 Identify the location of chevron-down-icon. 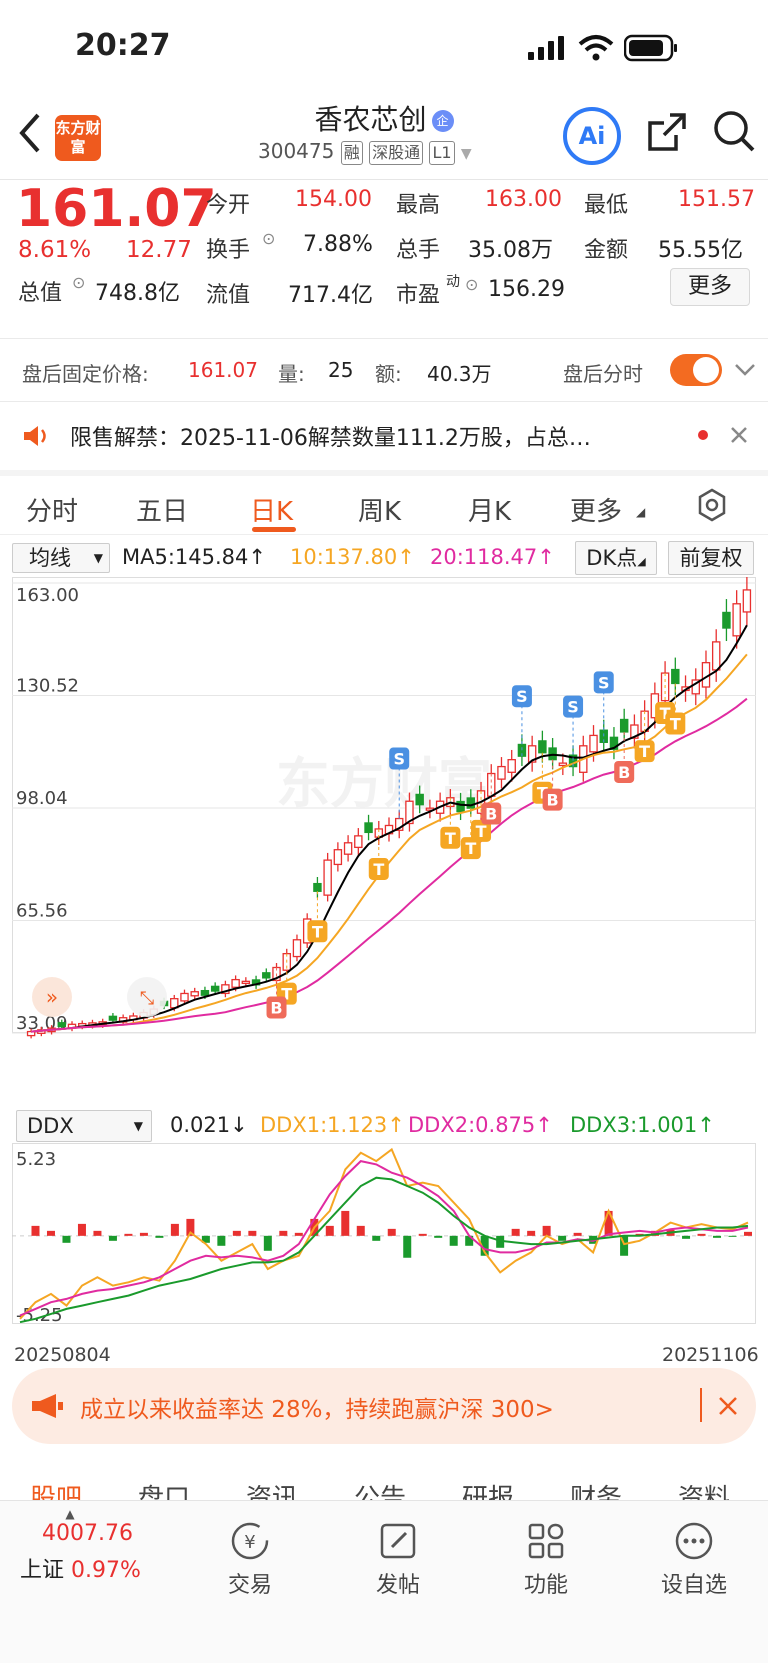
(745, 370).